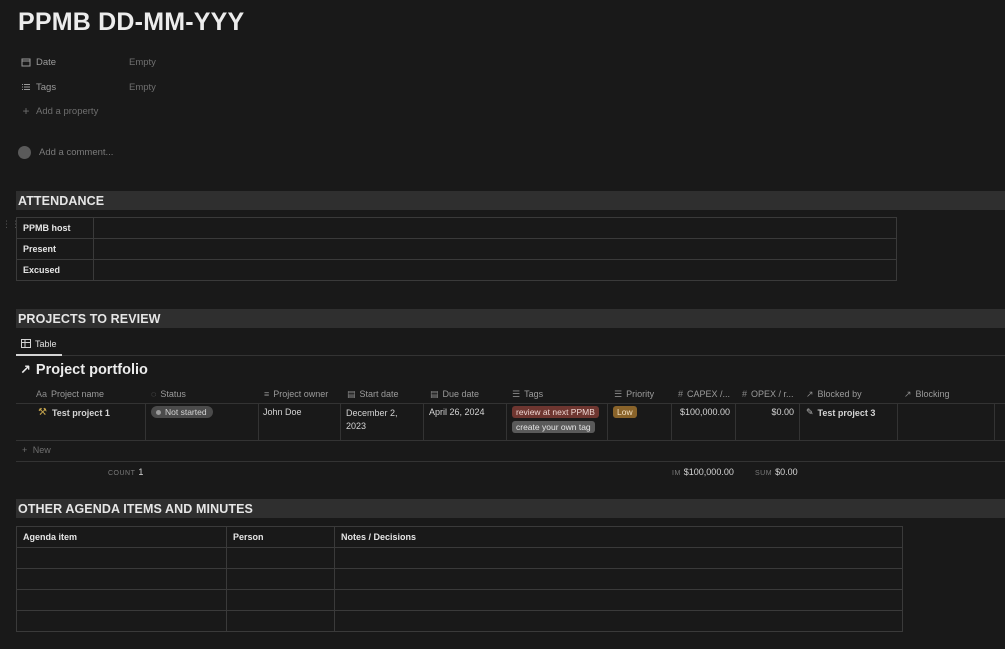 Image resolution: width=1005 pixels, height=649 pixels. I want to click on column-header-tags: ☰ Tags, so click(560, 394).